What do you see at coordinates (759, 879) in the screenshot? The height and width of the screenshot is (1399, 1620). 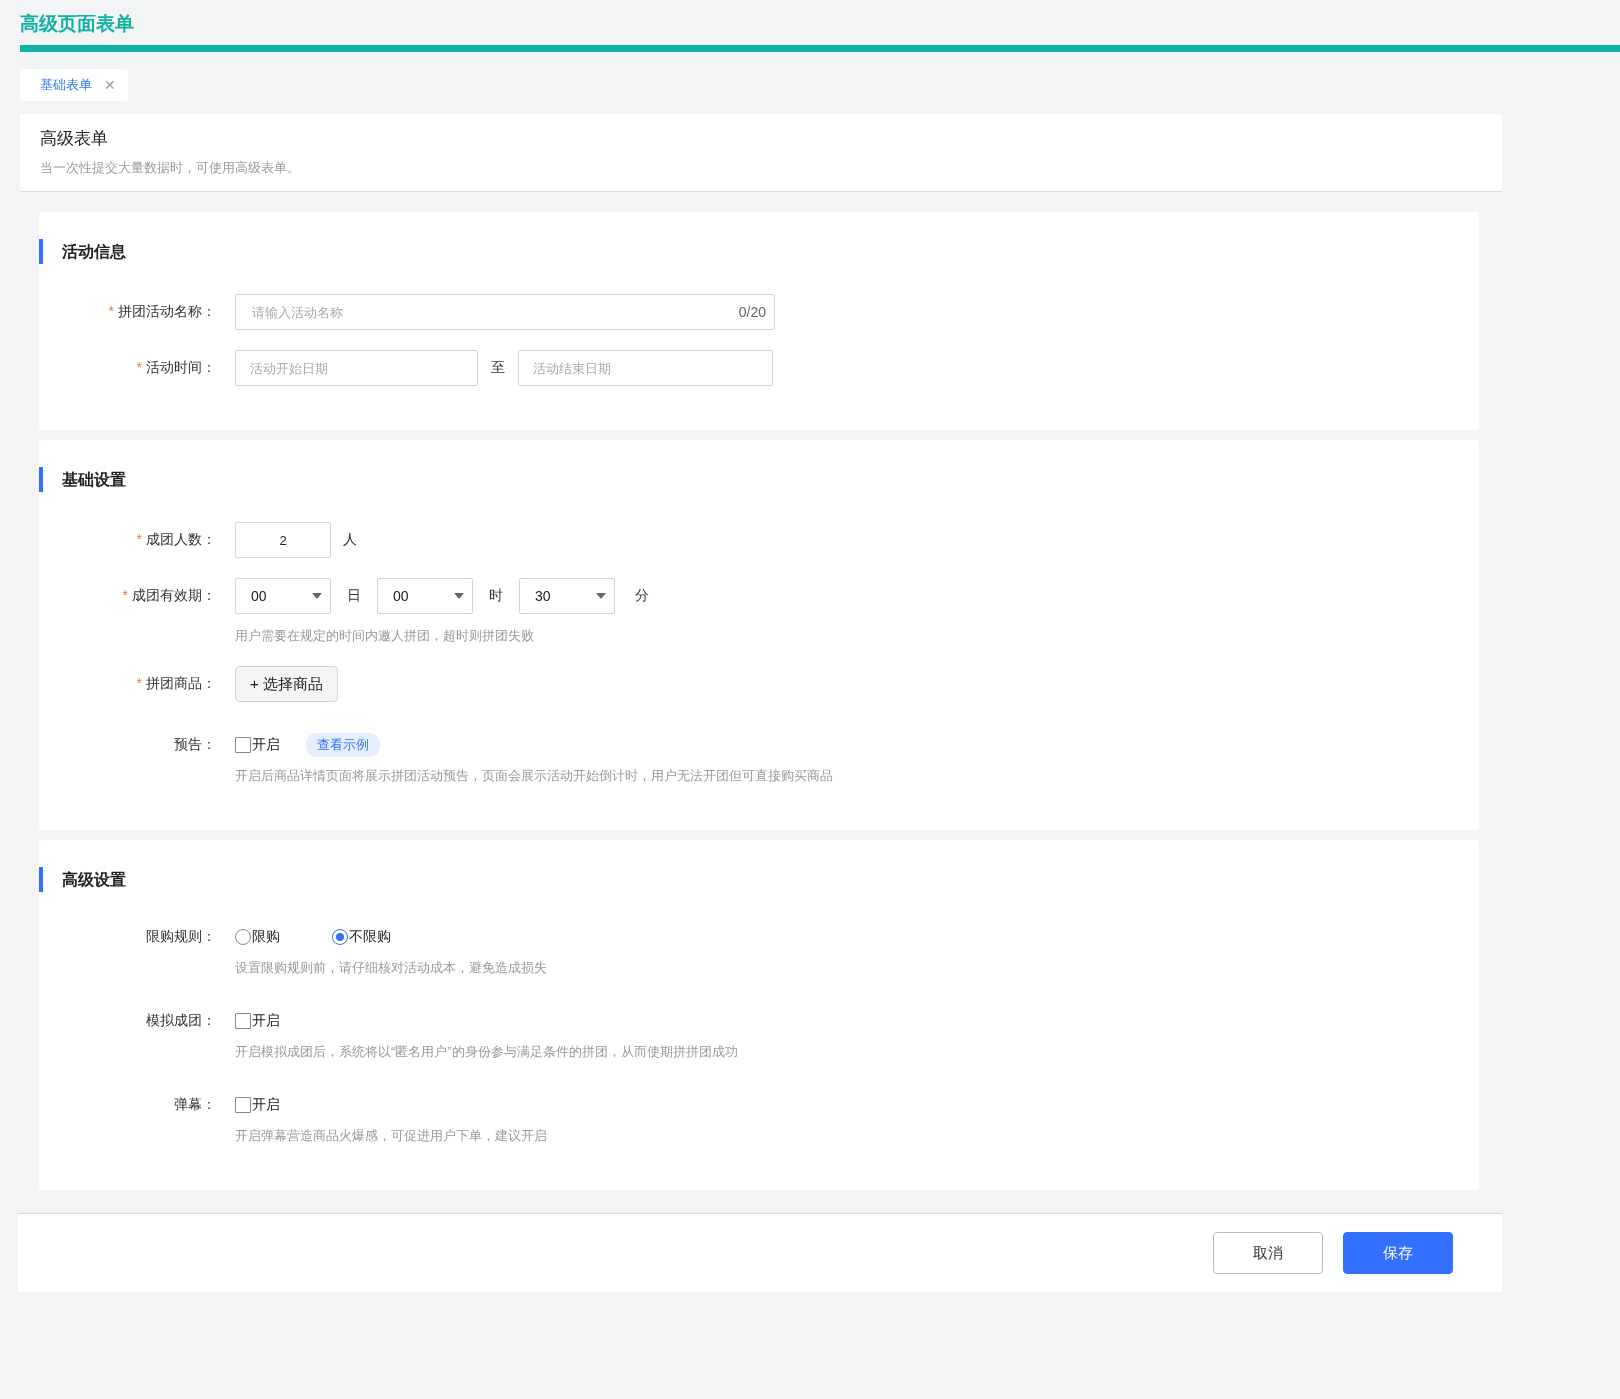 I see `section-title: 高级设置` at bounding box center [759, 879].